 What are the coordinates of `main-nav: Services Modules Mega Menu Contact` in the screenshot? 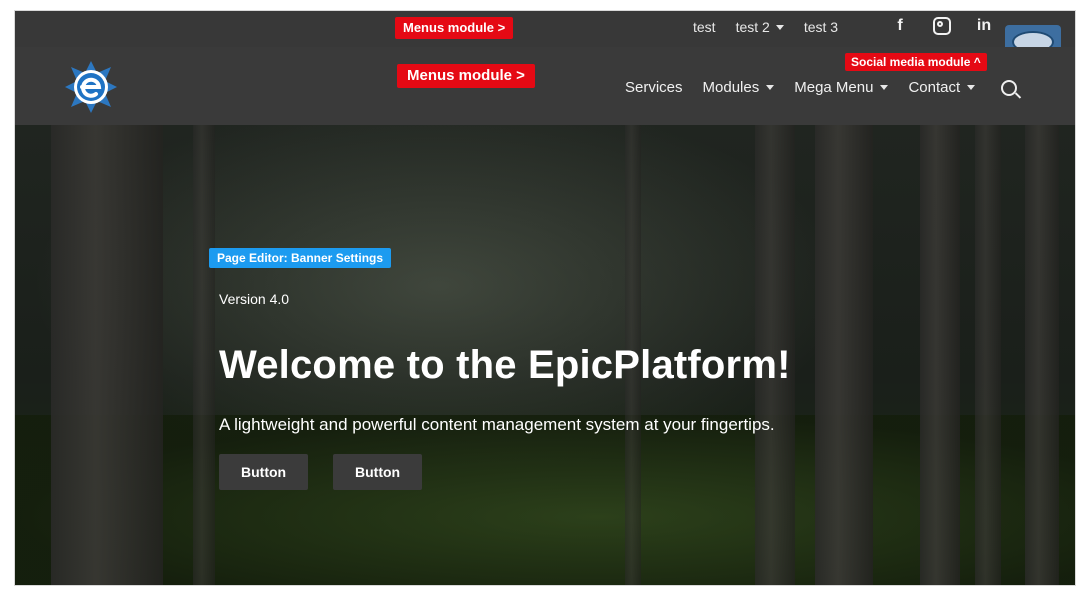 It's located at (821, 87).